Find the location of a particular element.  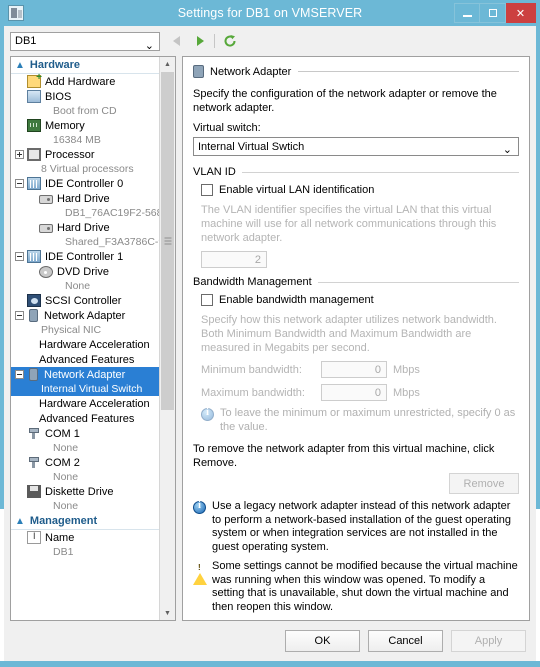

tree-item-label: IDE Controller 0 is located at coordinates (84, 183).